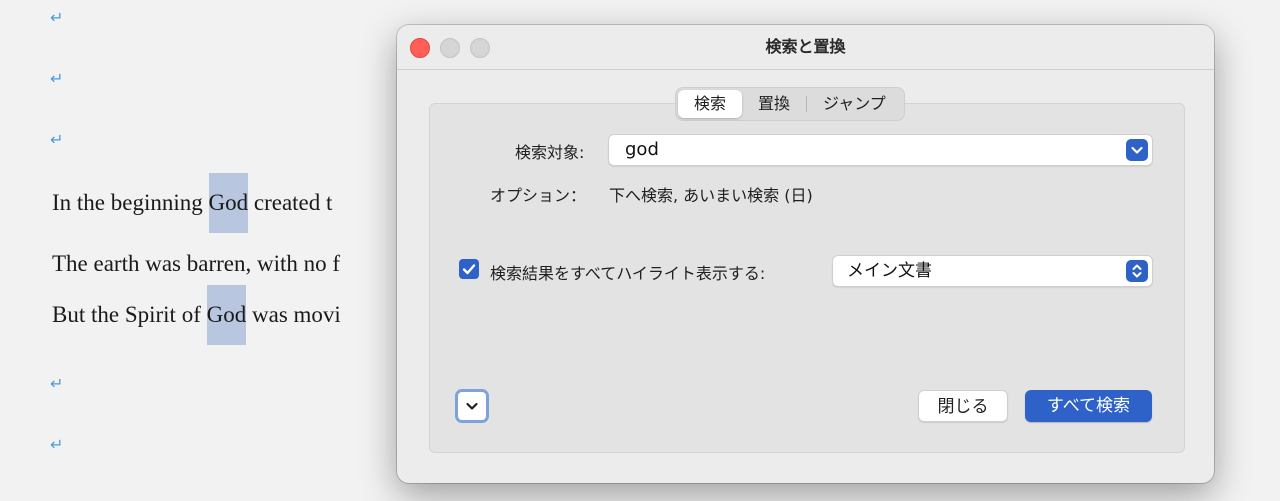 This screenshot has height=501, width=1280. Describe the element at coordinates (880, 150) in the screenshot. I see `search-input: god` at that location.